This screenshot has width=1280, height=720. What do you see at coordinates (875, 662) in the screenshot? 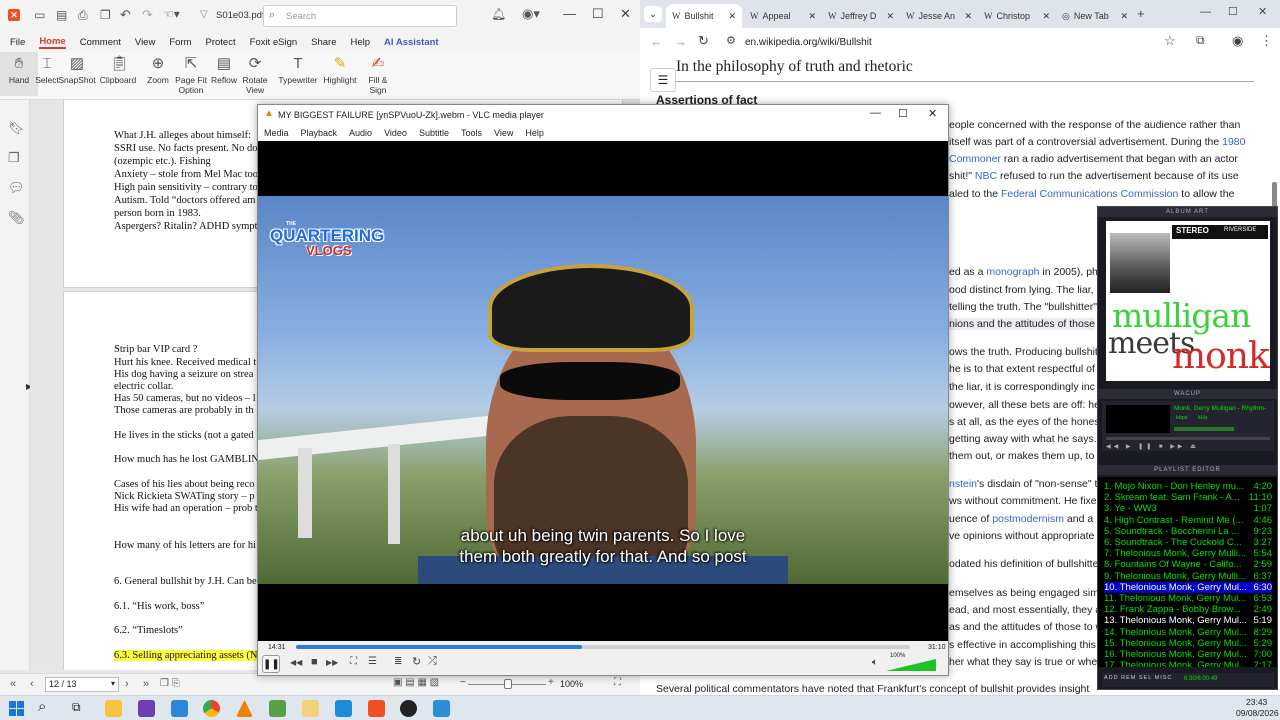
I see `speaker-icon: 🔈︎` at bounding box center [875, 662].